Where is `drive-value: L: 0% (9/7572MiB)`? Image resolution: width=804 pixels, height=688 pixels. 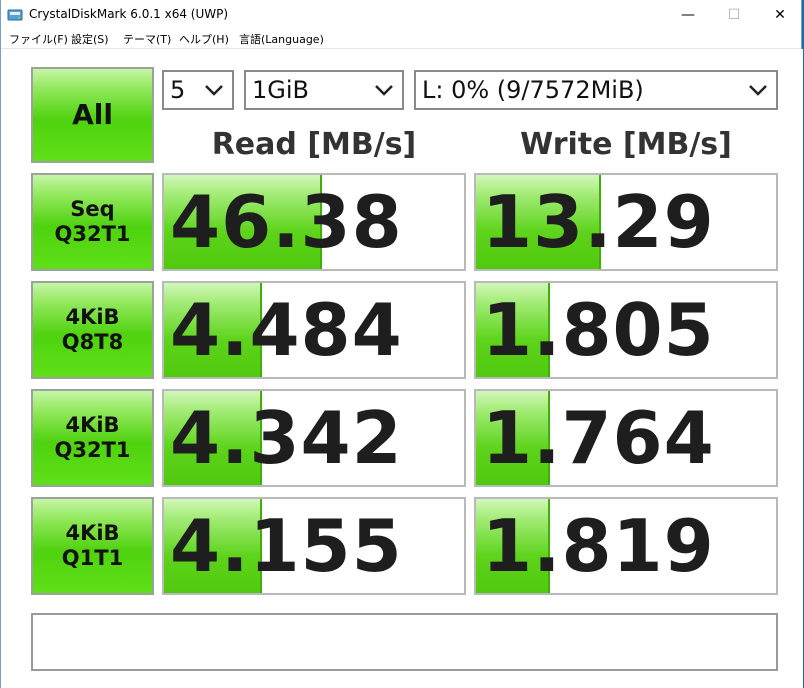 drive-value: L: 0% (9/7572MiB) is located at coordinates (533, 90).